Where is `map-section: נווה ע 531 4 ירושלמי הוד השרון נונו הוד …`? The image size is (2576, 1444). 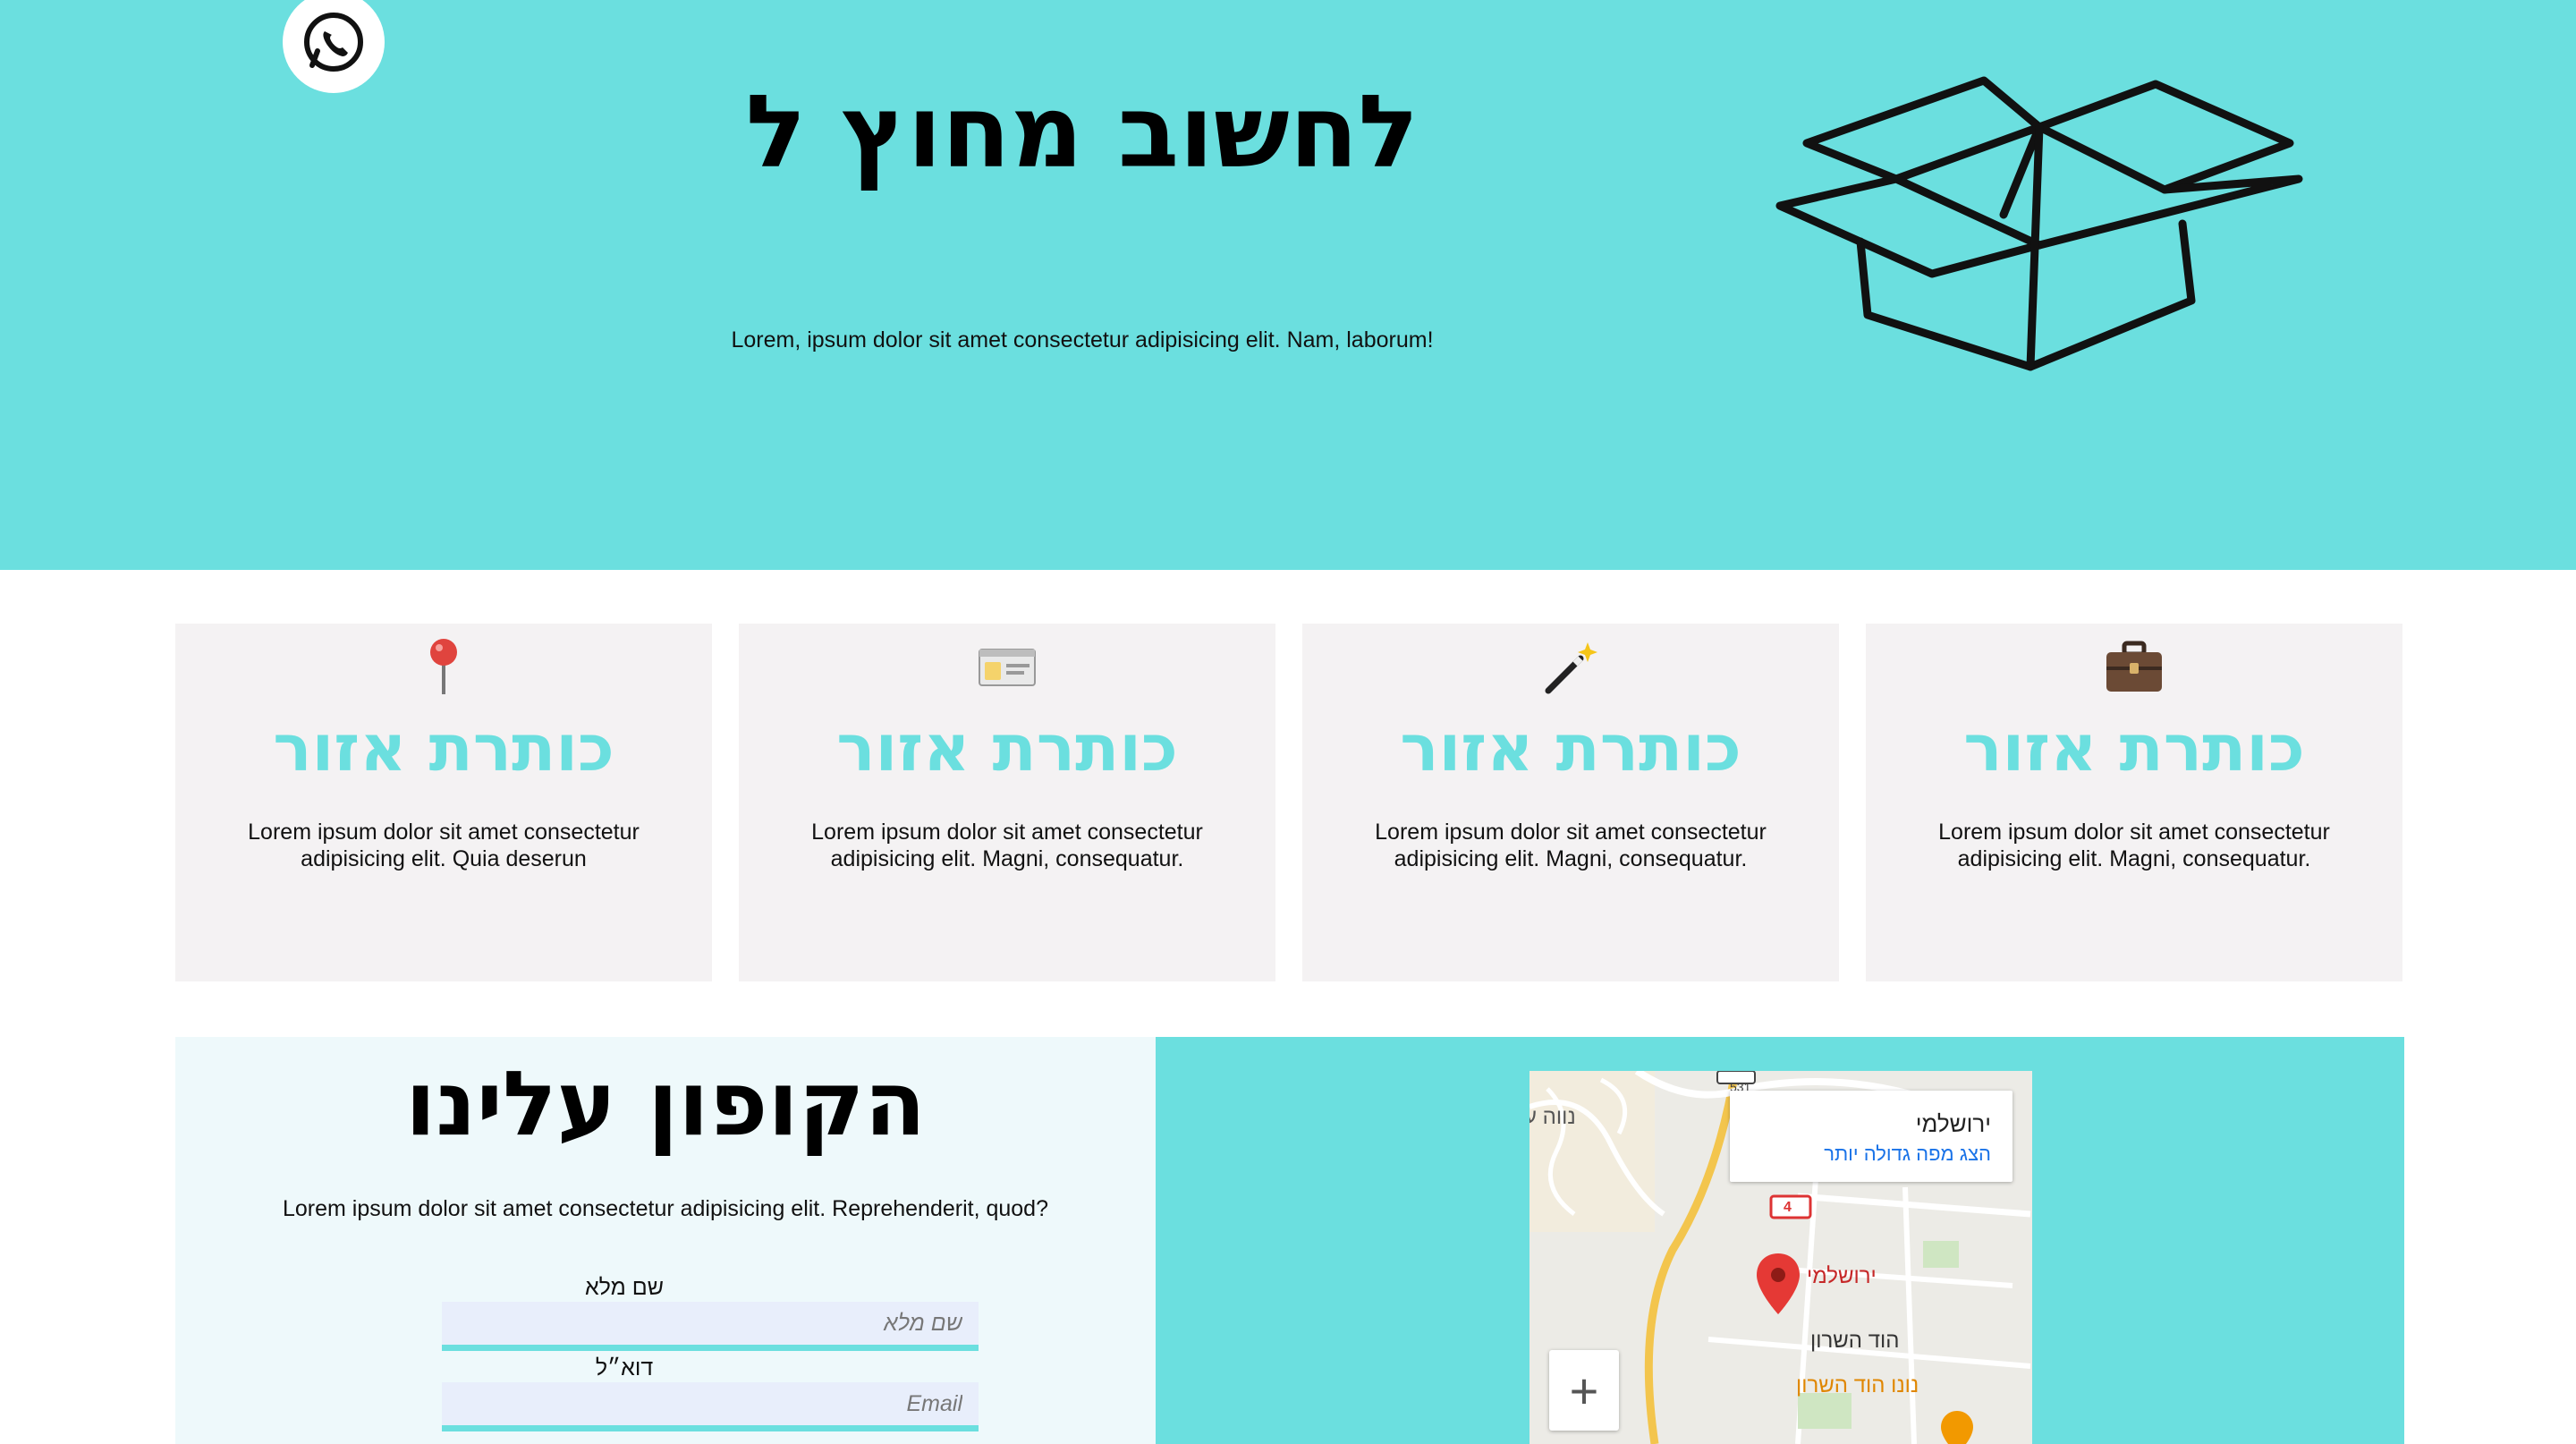
map-section: נווה ע 531 4 ירושלמי הוד השרון נונו הוד … is located at coordinates (1780, 1240).